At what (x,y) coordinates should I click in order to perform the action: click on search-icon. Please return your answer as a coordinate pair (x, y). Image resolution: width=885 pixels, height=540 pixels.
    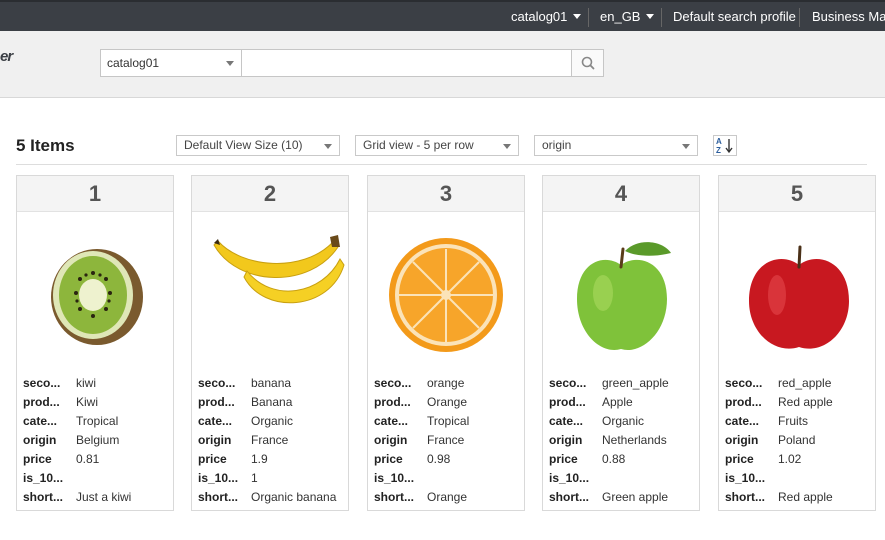
    Looking at the image, I should click on (588, 63).